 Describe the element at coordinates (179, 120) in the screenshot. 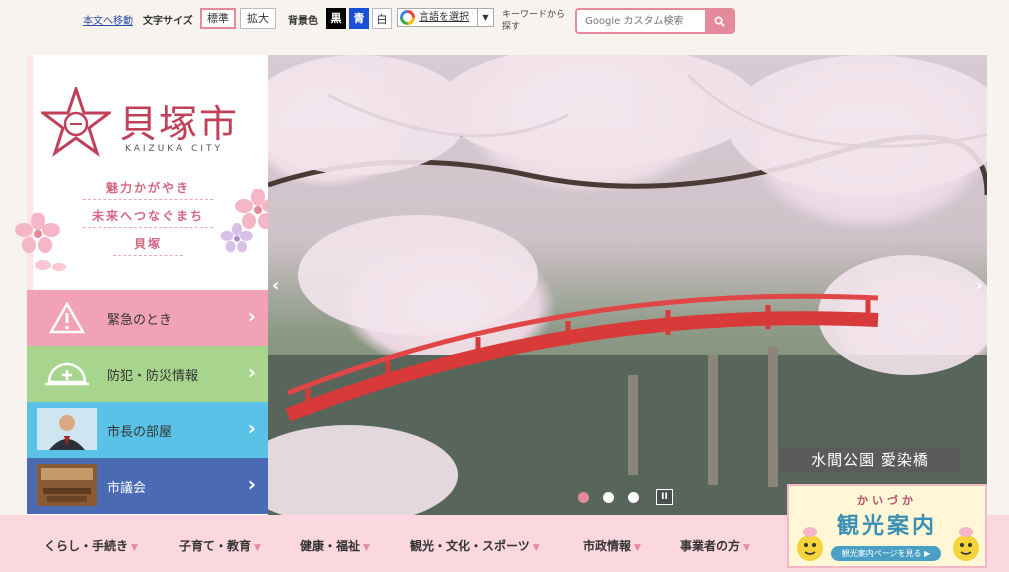

I see `city-logo-text: 貝塚市` at that location.